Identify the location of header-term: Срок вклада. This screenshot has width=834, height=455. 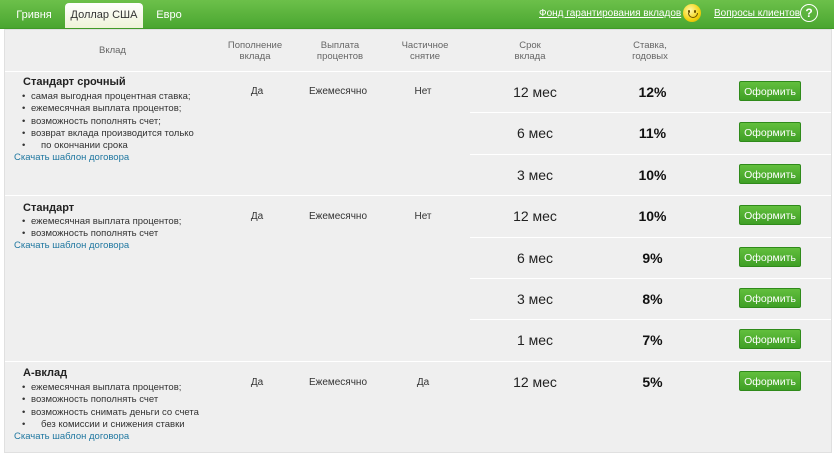
(530, 51).